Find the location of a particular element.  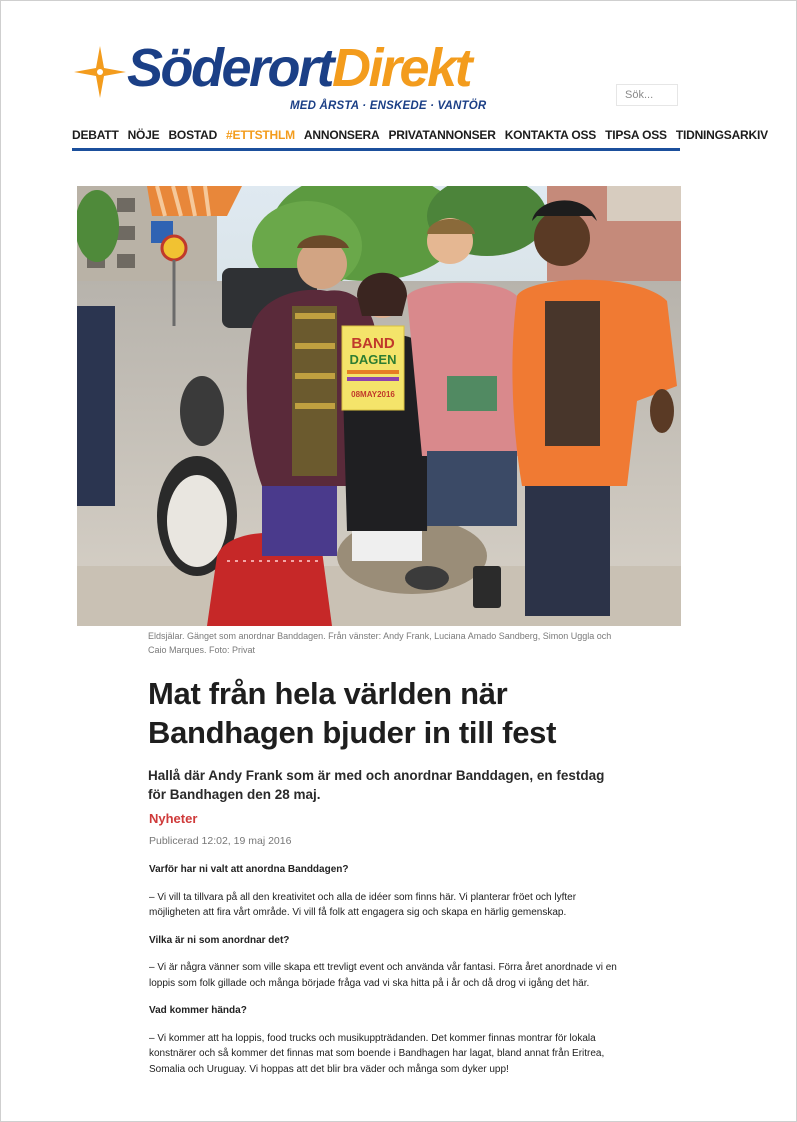

nav-item-privatannonser: PRIVATANNONSER is located at coordinates (441, 135).